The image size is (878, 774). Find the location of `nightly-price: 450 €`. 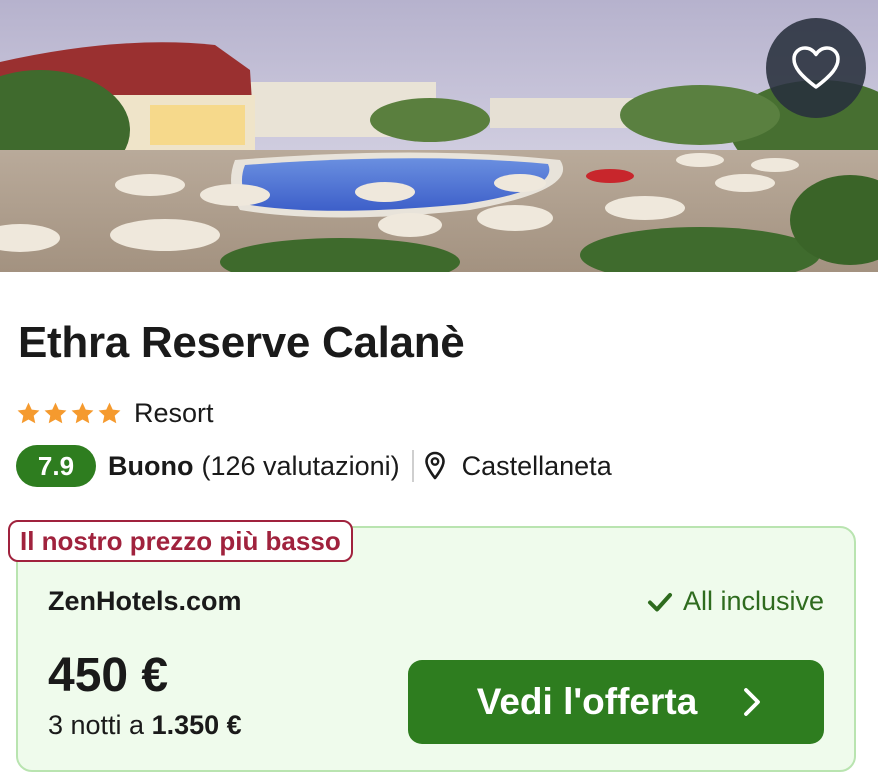

nightly-price: 450 € is located at coordinates (108, 675).